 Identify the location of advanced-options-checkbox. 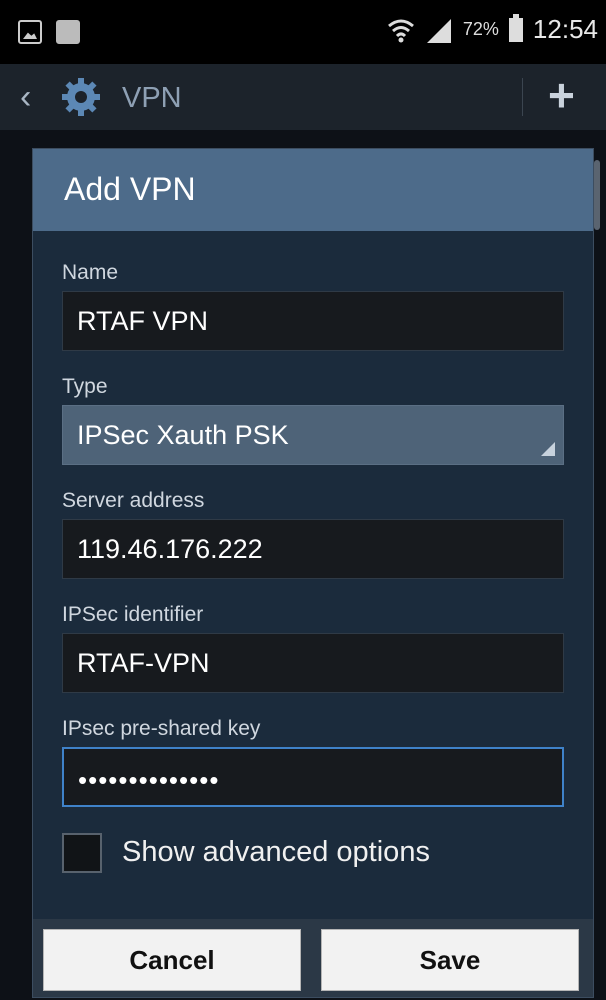
(82, 853).